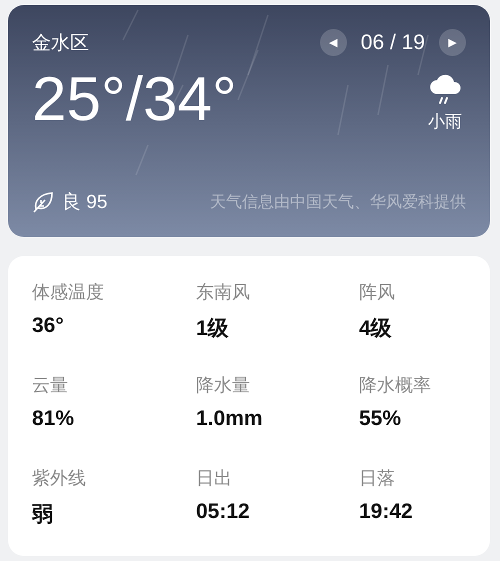  Describe the element at coordinates (338, 202) in the screenshot. I see `attribution-text: 天气信息由中国天气、华风爱科提供` at that location.